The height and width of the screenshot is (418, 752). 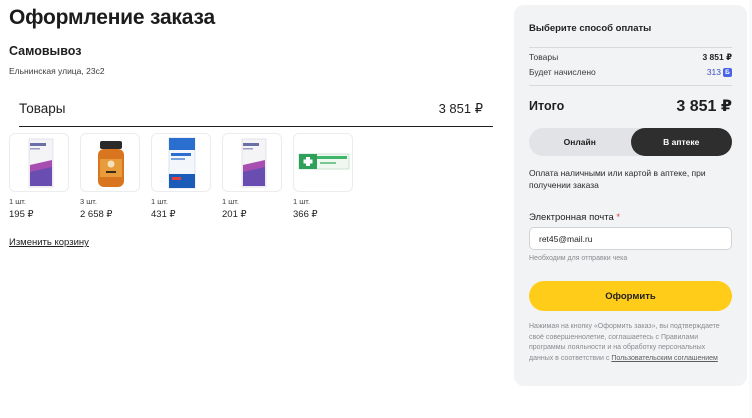 I want to click on summary-bonus-value-wrap: 313 Б, so click(x=719, y=72).